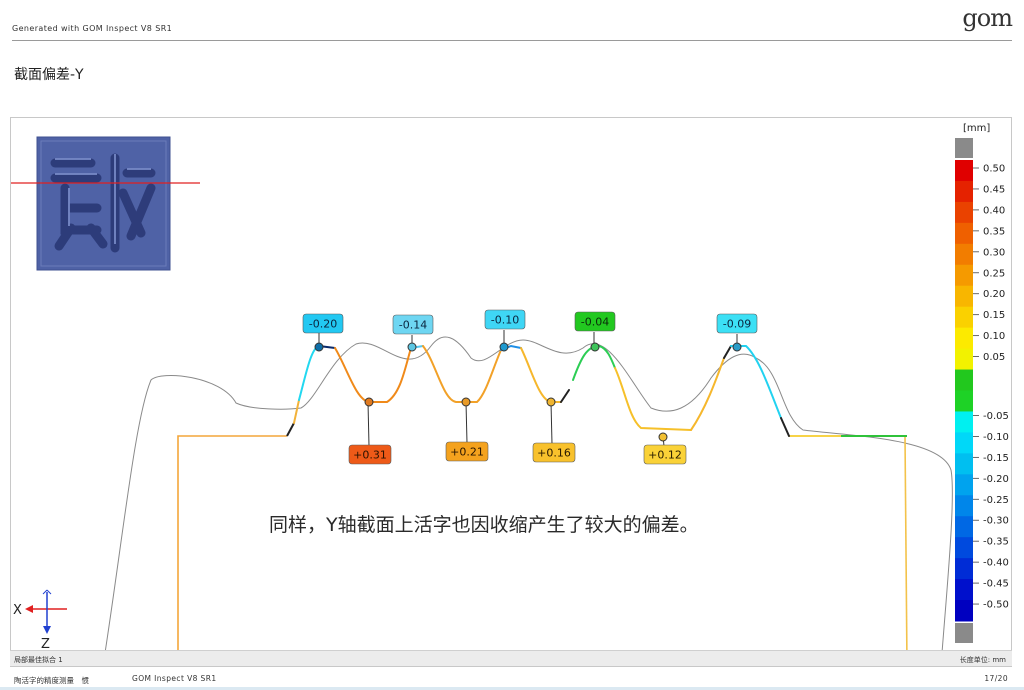  What do you see at coordinates (51, 680) in the screenshot?
I see `footer-report-name: 陶活字的精度测量 惯` at bounding box center [51, 680].